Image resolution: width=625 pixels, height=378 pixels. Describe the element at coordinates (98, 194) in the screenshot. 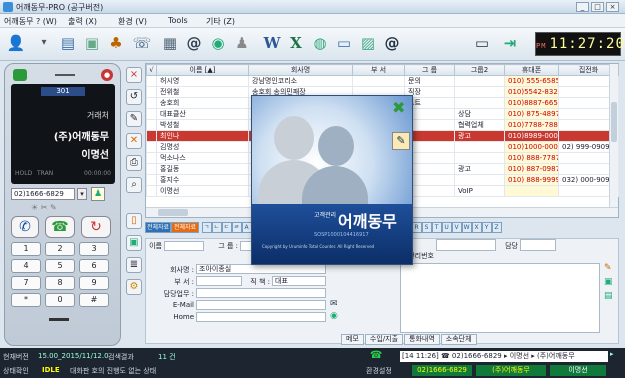

I see `contact-lookup-icon: ♟` at that location.